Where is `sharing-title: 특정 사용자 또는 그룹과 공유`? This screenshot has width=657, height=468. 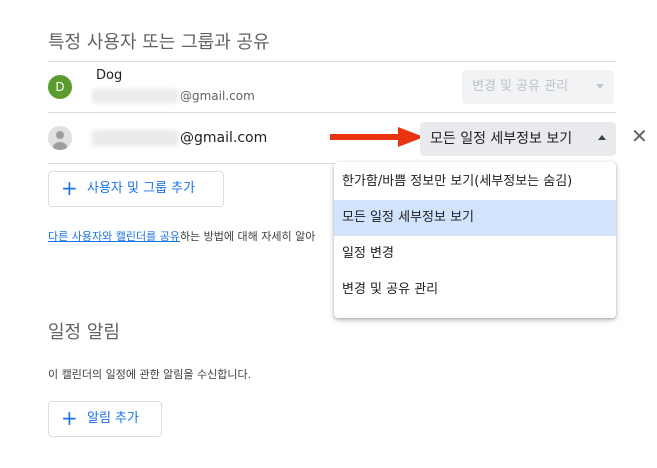 sharing-title: 특정 사용자 또는 그룹과 공유 is located at coordinates (159, 42).